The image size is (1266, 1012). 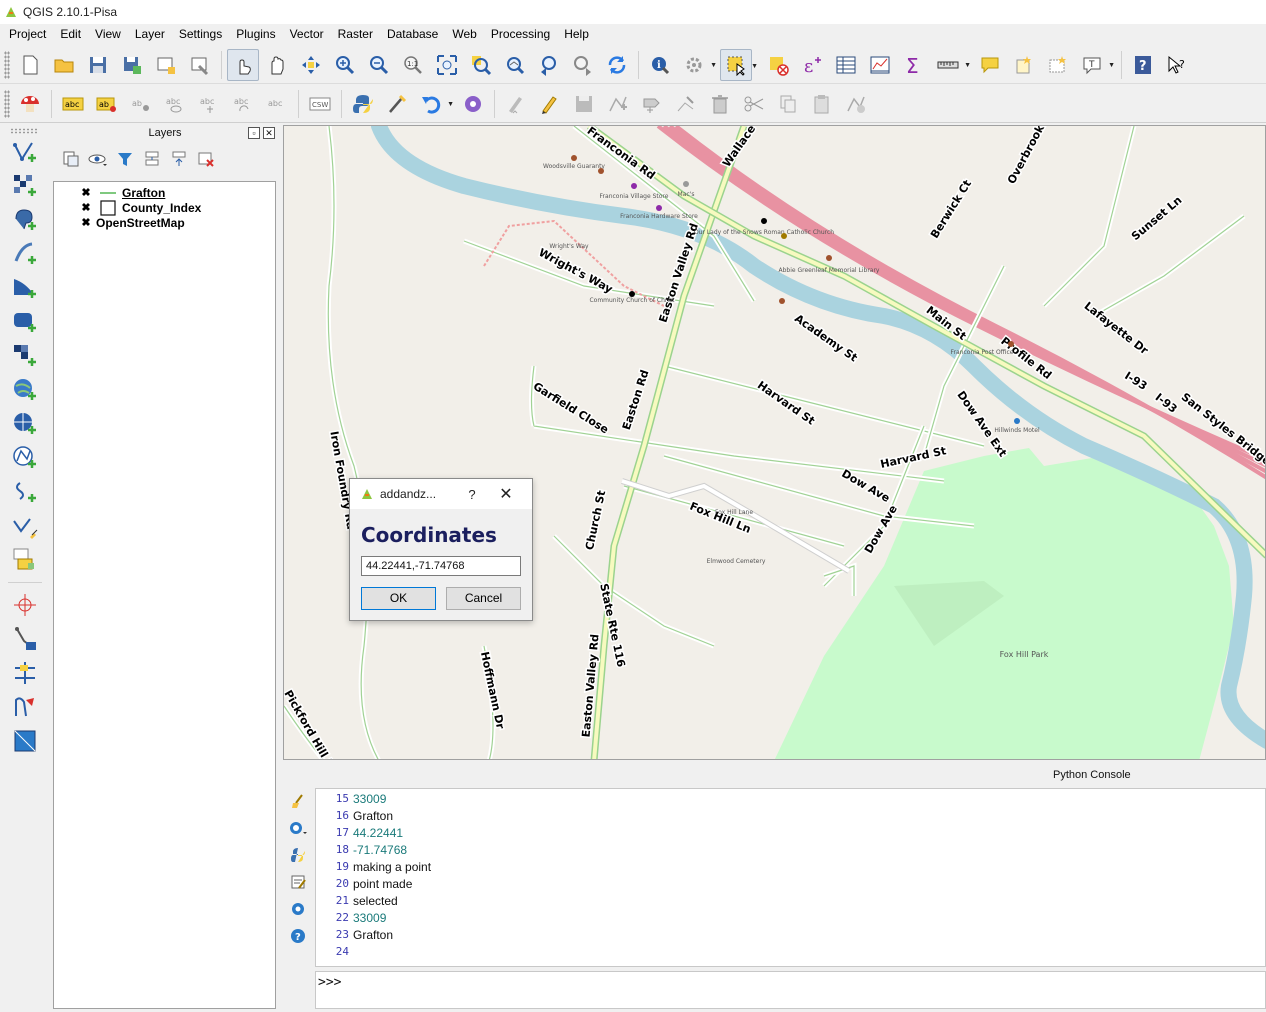 What do you see at coordinates (25, 741) in the screenshot?
I see `mapinfo-plugin-button` at bounding box center [25, 741].